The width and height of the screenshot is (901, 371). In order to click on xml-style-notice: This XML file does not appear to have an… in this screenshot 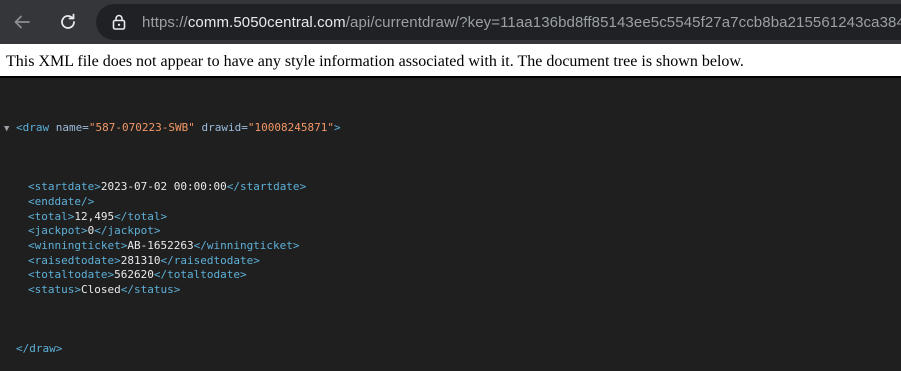, I will do `click(450, 61)`.